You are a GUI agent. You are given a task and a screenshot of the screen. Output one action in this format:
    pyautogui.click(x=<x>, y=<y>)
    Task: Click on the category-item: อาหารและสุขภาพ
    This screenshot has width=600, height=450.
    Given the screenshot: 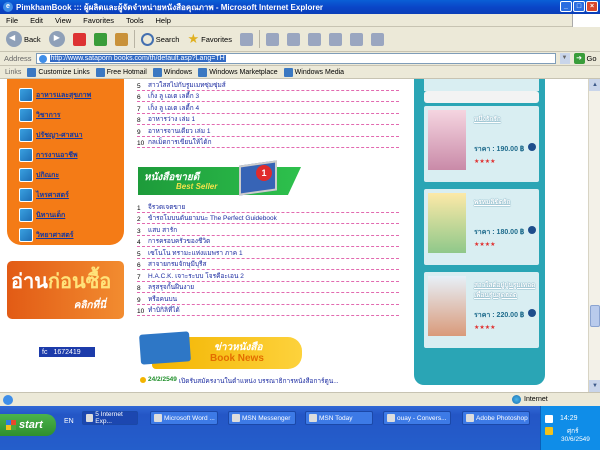 What is the action you would take?
    pyautogui.click(x=71, y=95)
    